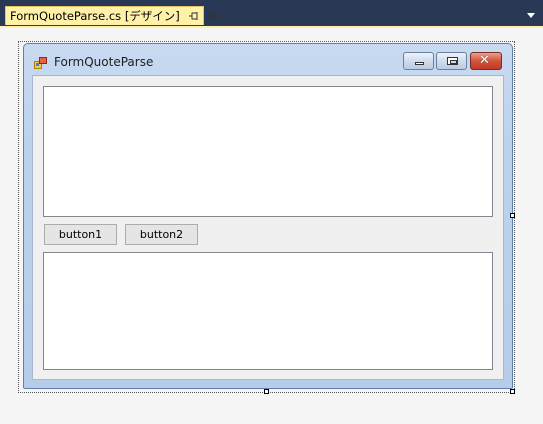 The image size is (543, 424). Describe the element at coordinates (271, 14) in the screenshot. I see `document-tab-strip: FormQuoteParse.cs [デザイン]` at that location.